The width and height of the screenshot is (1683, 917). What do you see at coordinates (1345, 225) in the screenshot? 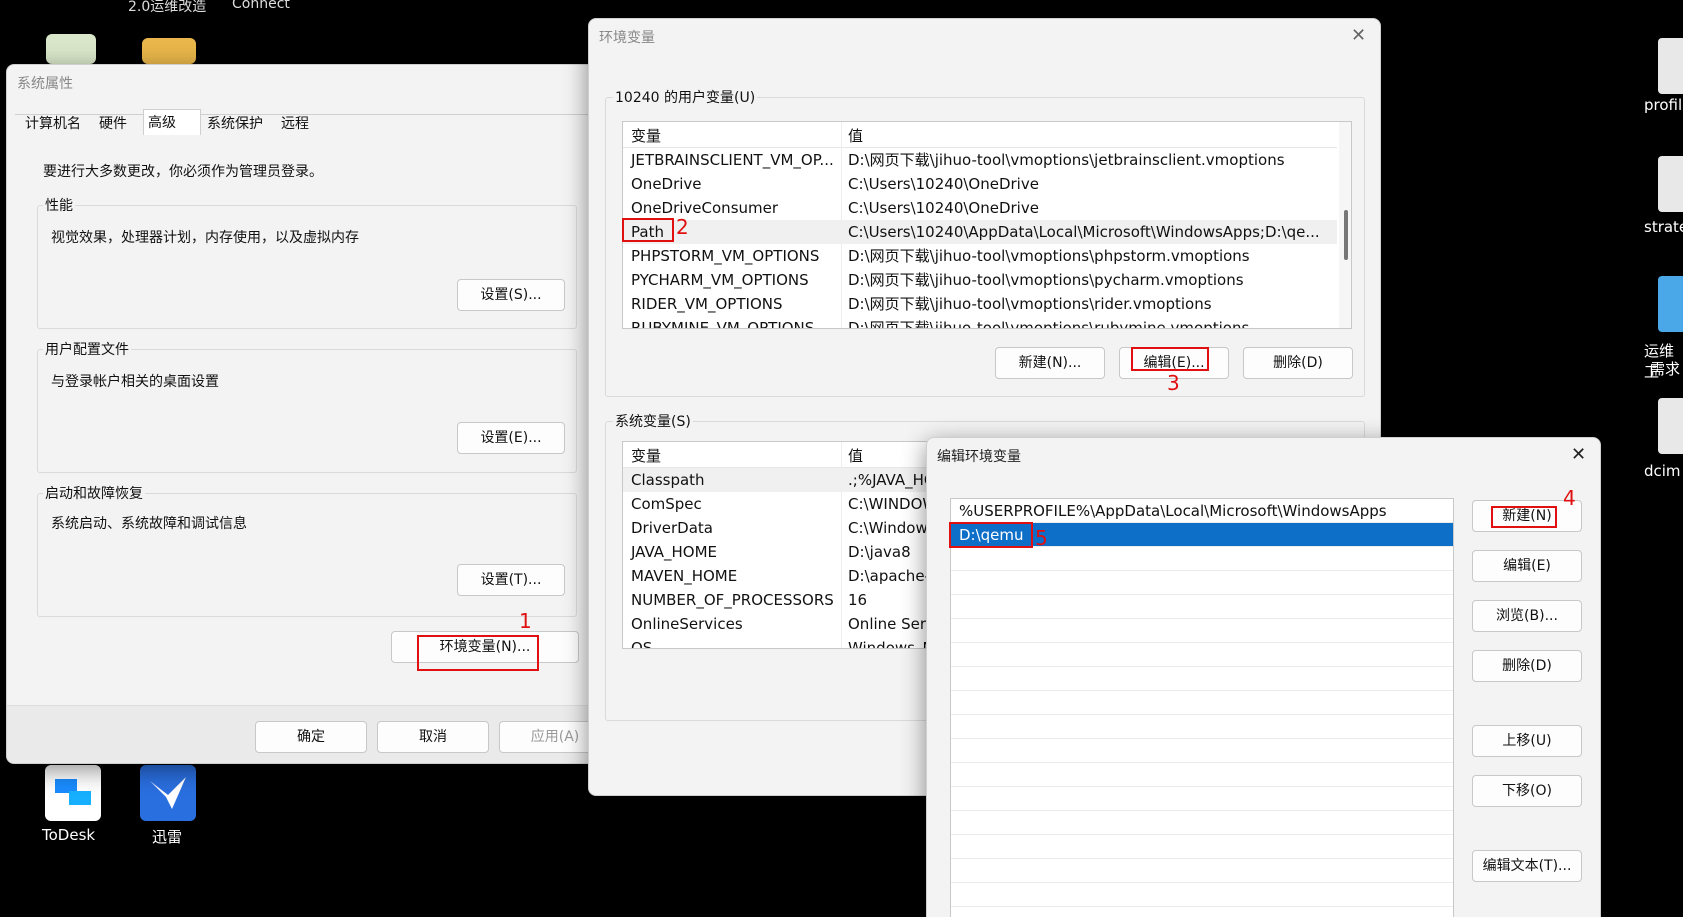
I see `user-list-scrollbar` at bounding box center [1345, 225].